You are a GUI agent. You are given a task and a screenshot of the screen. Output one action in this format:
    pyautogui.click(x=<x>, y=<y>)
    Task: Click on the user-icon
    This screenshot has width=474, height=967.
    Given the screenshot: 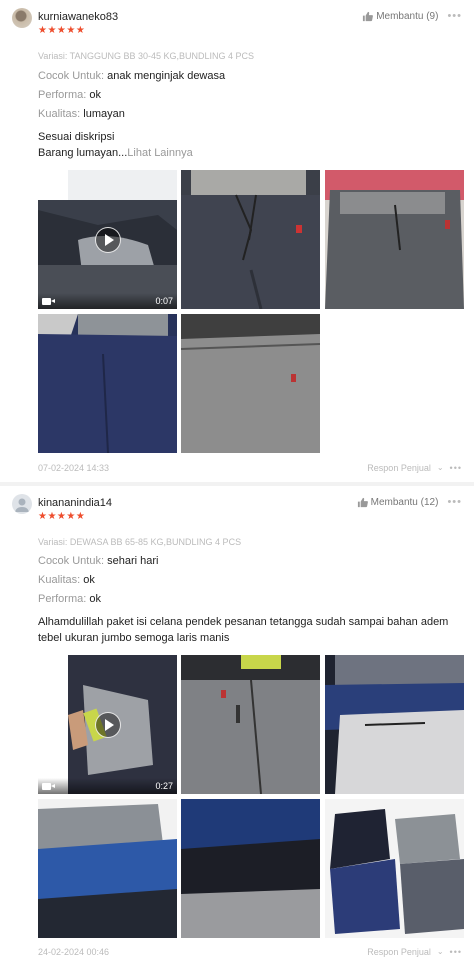 What is the action you would take?
    pyautogui.click(x=22, y=505)
    